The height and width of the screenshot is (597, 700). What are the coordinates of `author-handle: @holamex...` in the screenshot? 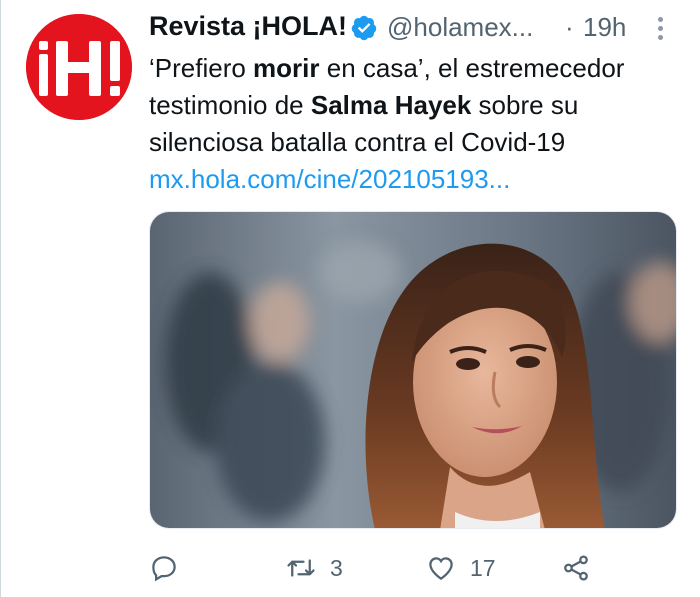 It's located at (460, 27).